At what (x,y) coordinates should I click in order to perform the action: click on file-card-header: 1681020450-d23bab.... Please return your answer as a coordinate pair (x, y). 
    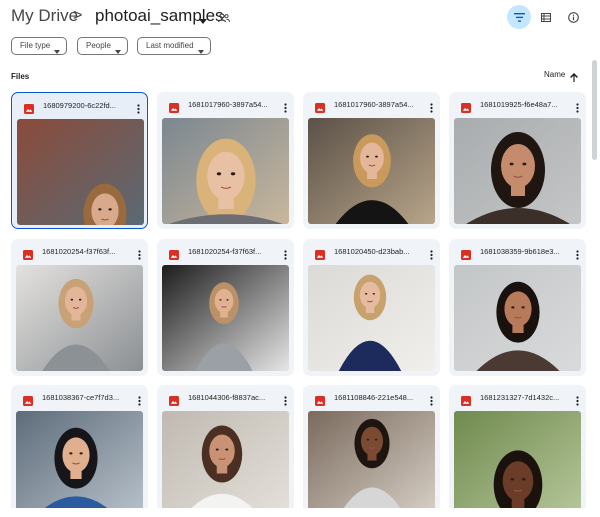
    Looking at the image, I should click on (371, 252).